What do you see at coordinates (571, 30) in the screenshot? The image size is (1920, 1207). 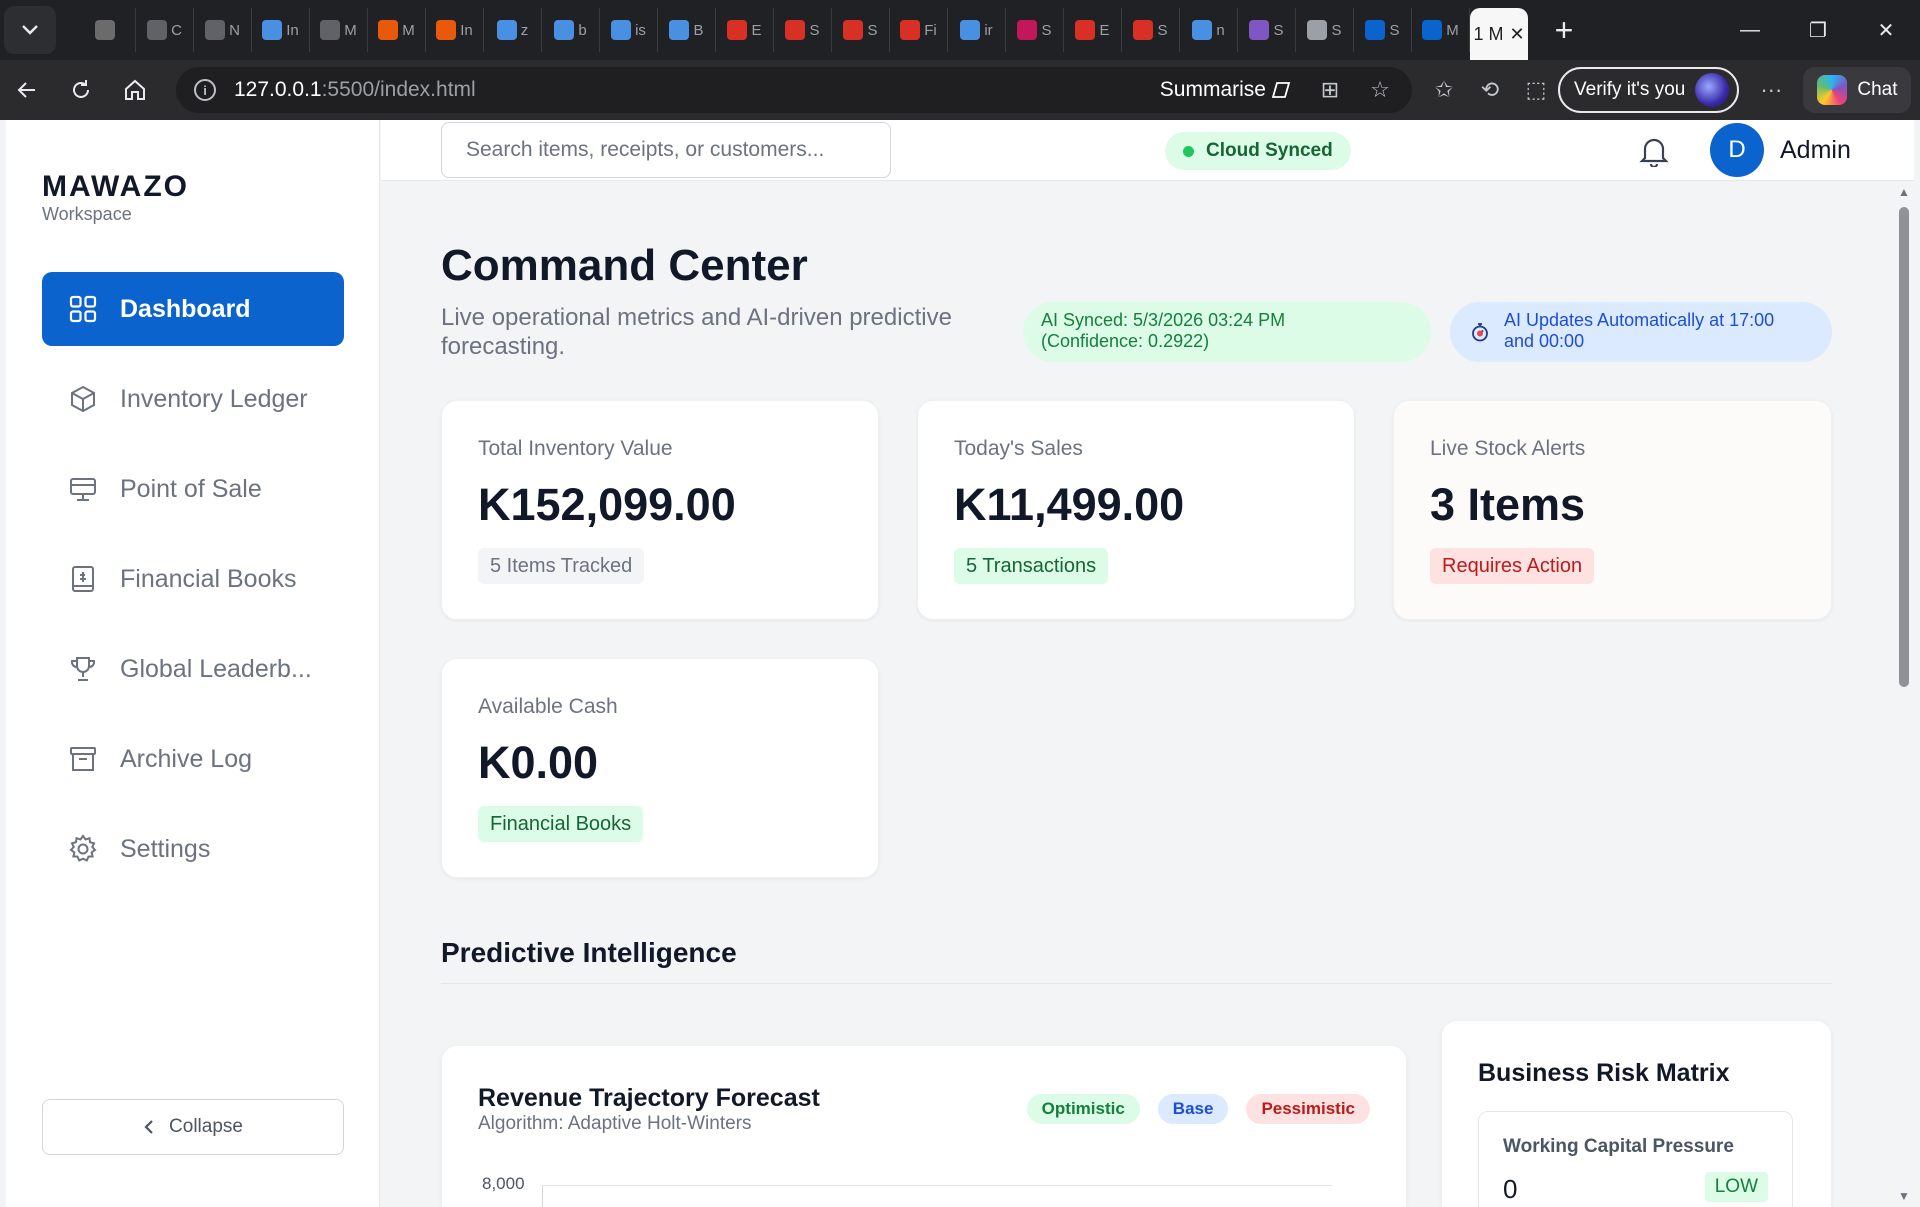 I see `browser-tab: b` at bounding box center [571, 30].